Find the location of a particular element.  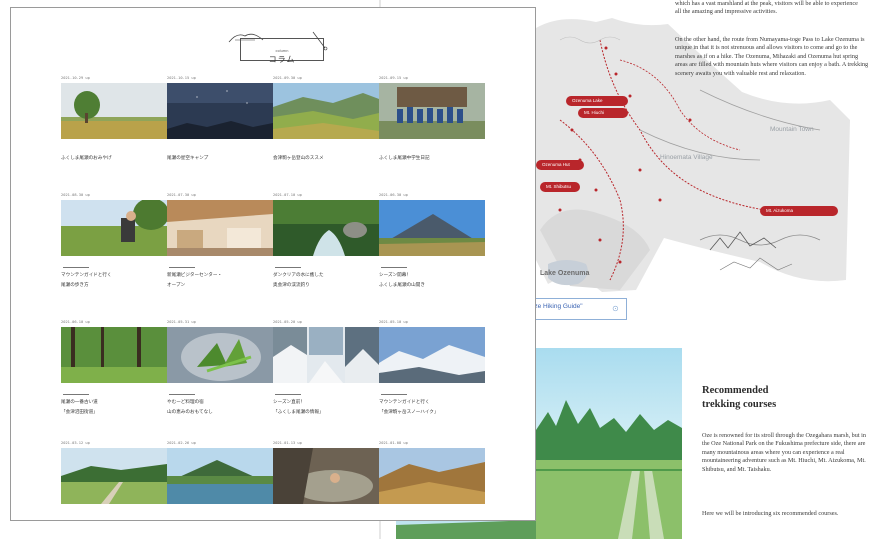

map-label-town: Mountain Town is located at coordinates (792, 129).